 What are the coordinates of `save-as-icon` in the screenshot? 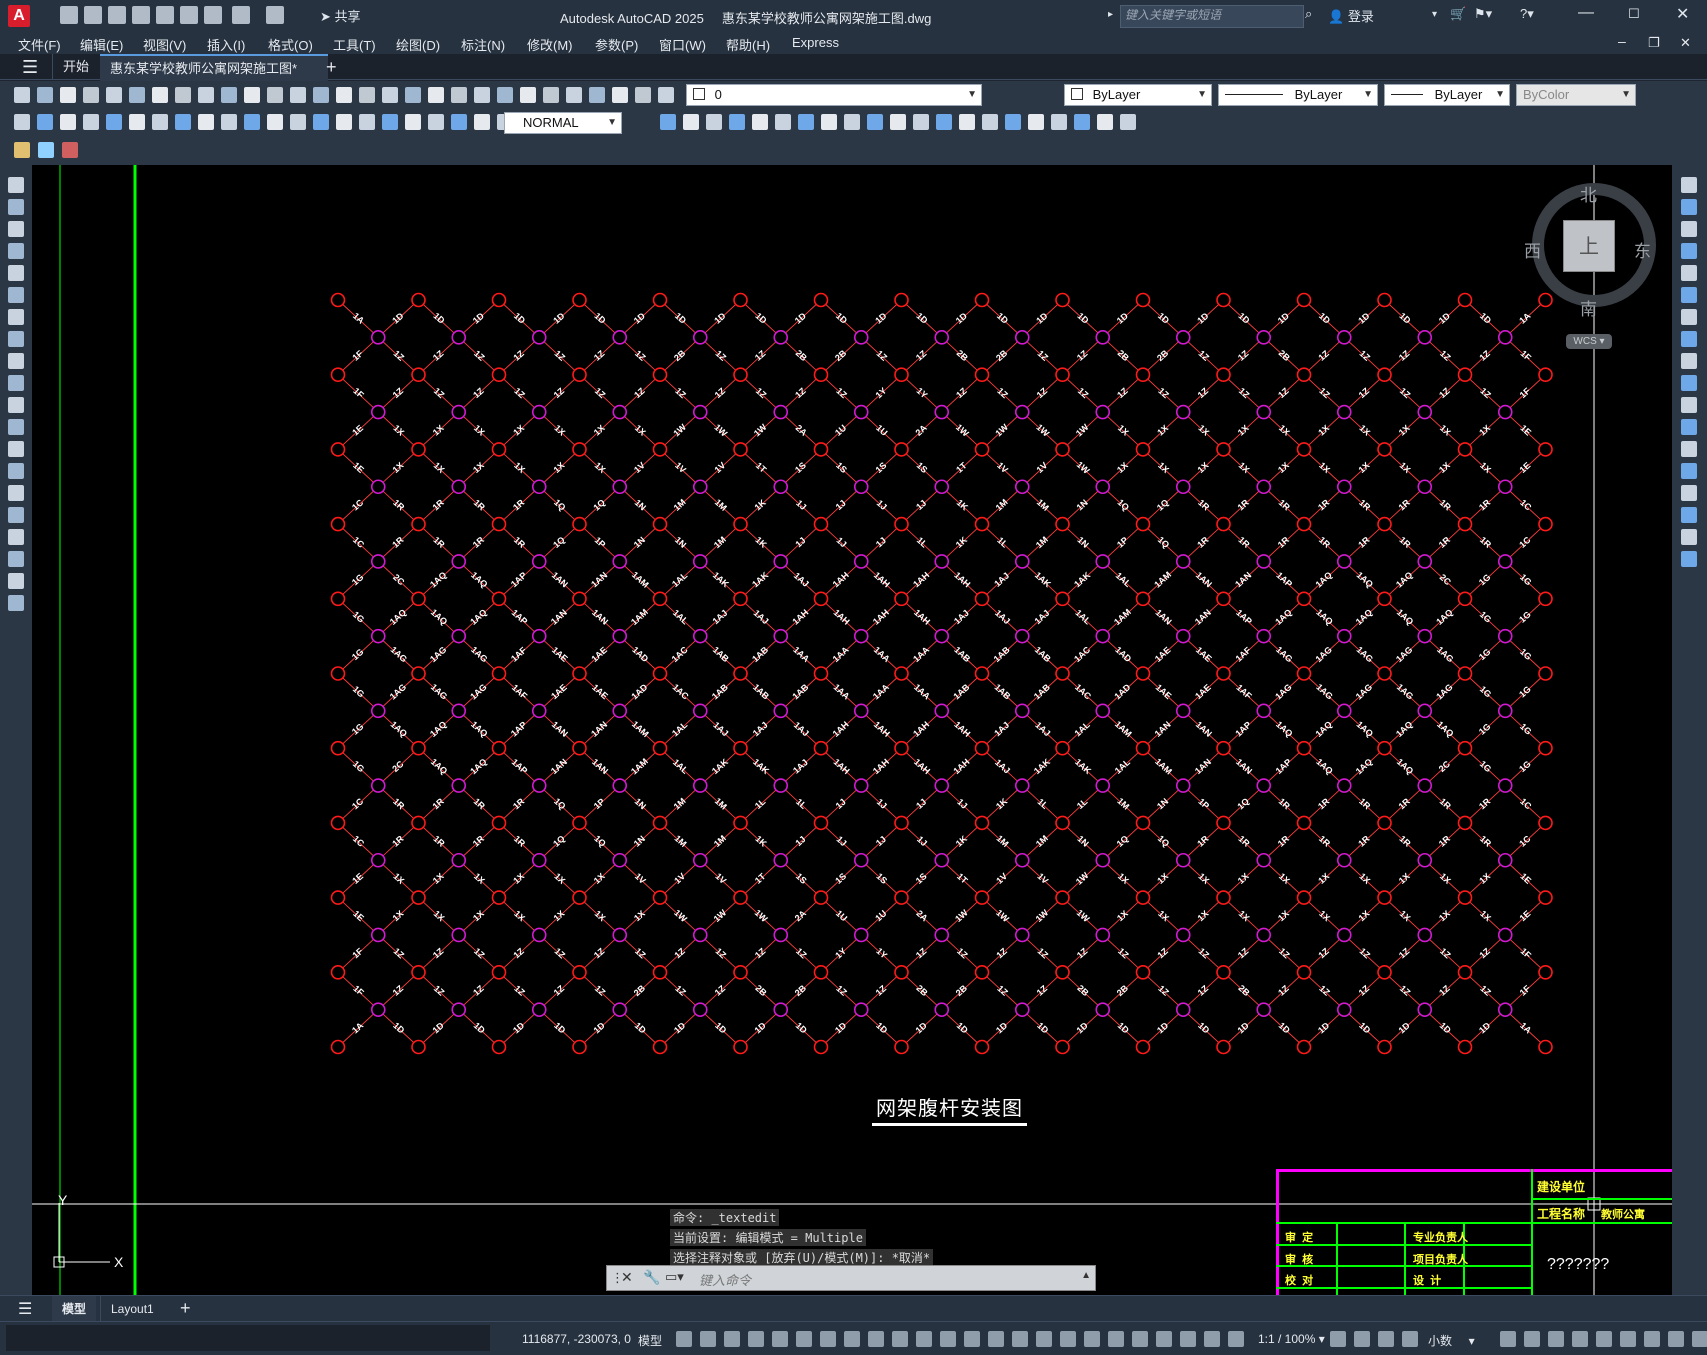 It's located at (141, 15).